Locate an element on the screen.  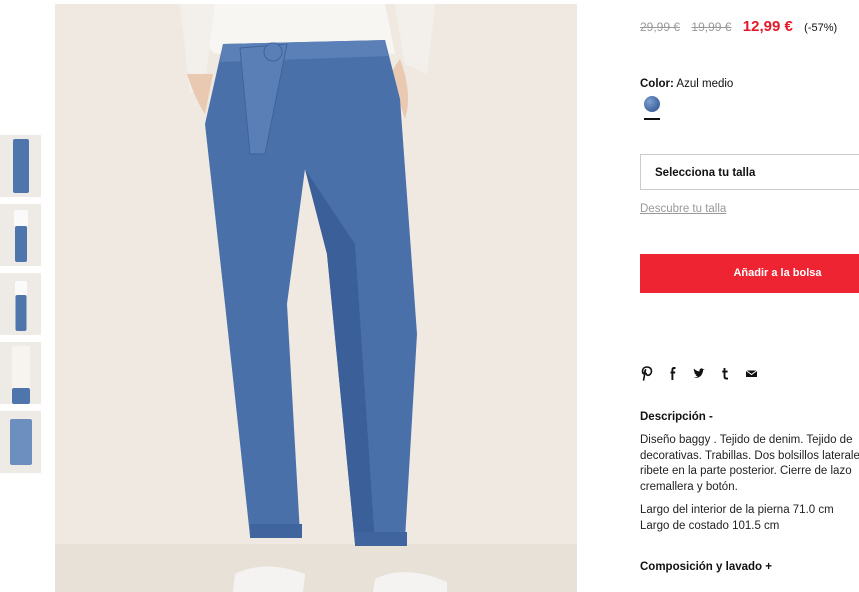
size-guide-link: Descubre tu talla is located at coordinates (683, 209).